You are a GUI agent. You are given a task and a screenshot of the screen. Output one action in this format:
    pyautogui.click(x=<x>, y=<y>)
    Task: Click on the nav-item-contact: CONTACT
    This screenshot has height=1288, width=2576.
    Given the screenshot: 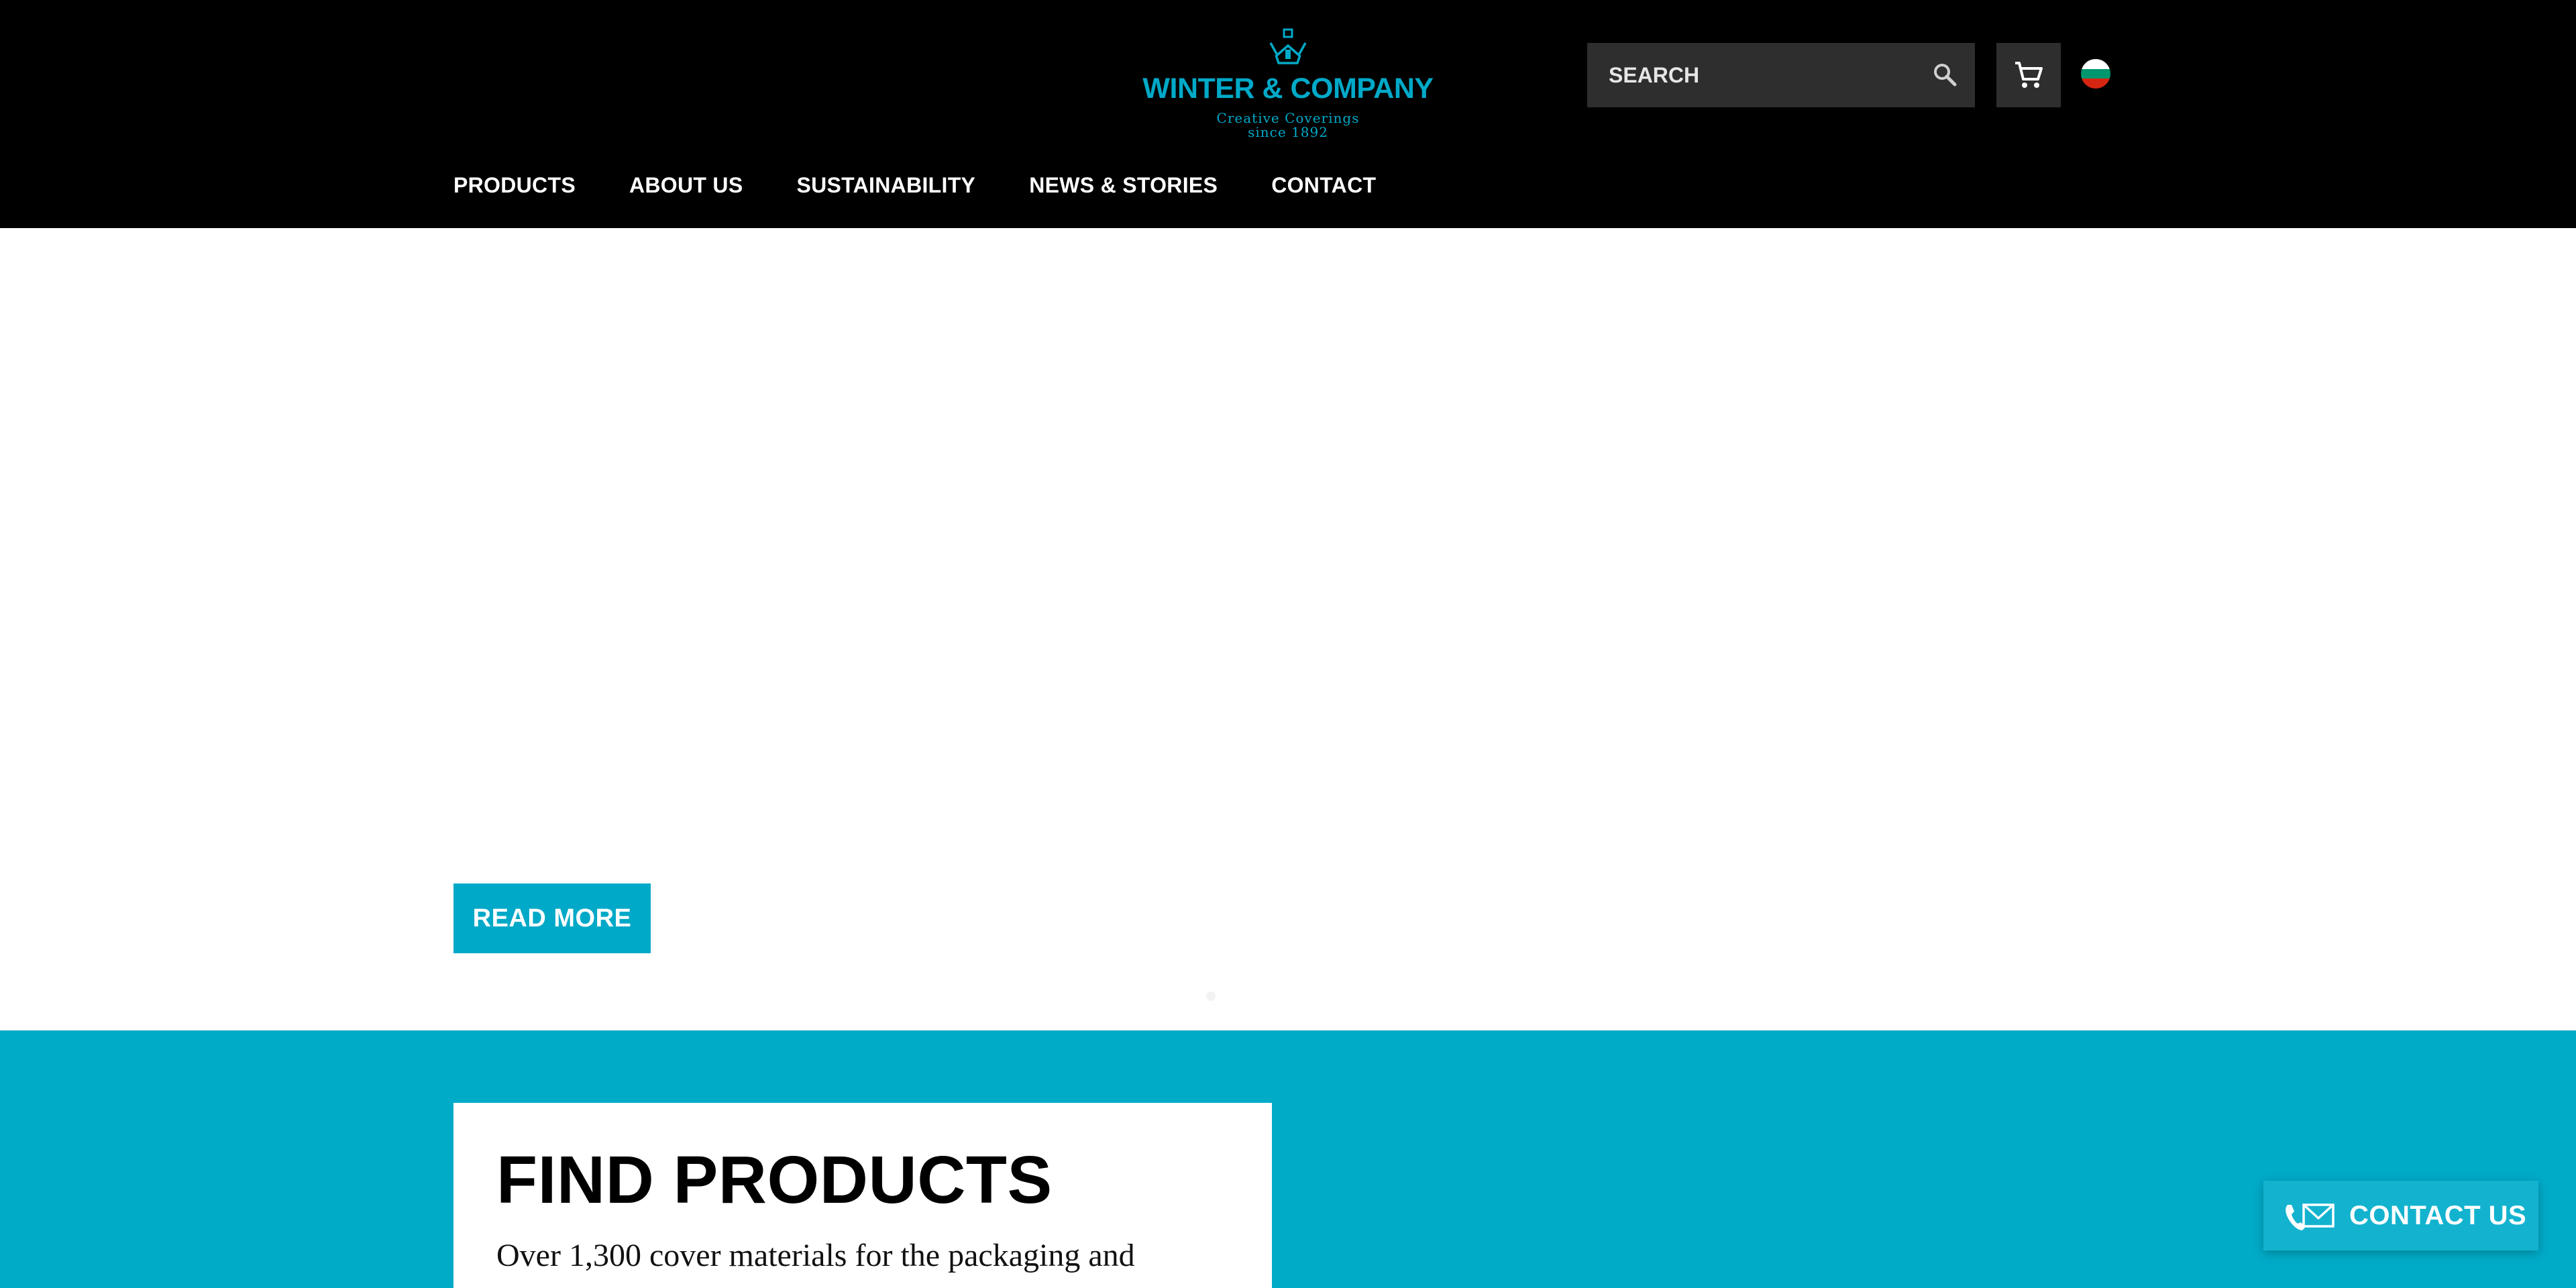 What is the action you would take?
    pyautogui.click(x=1323, y=186)
    